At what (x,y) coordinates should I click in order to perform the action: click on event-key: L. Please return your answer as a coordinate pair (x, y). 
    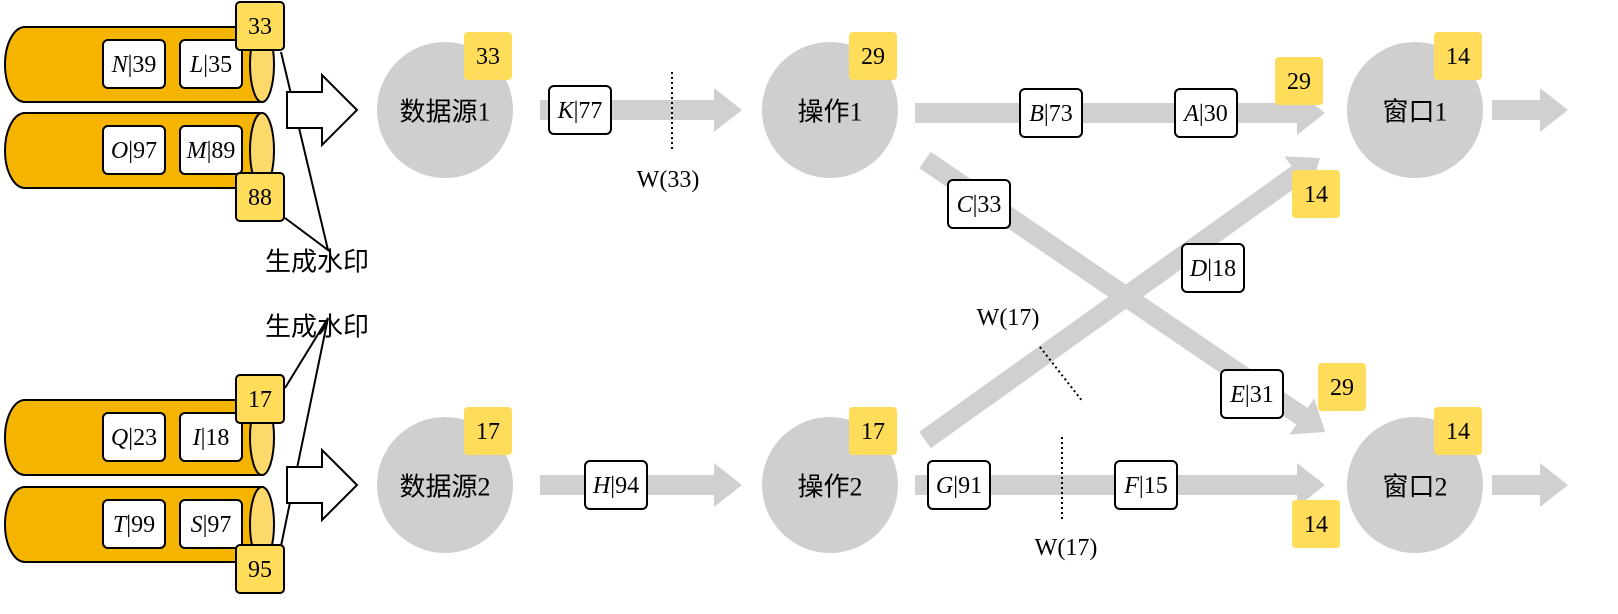
    Looking at the image, I should click on (196, 65).